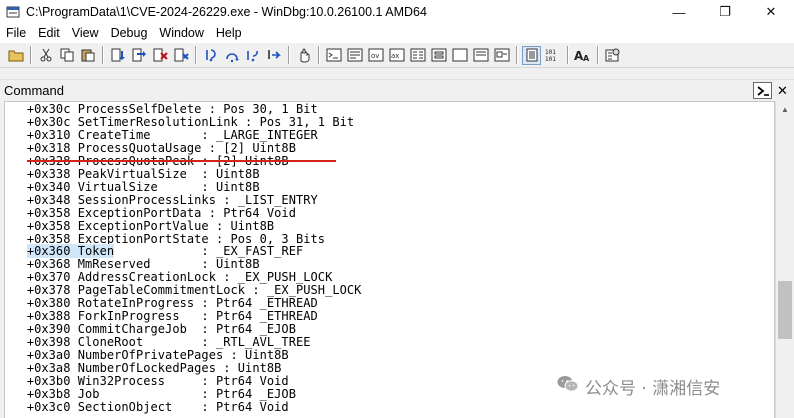 The width and height of the screenshot is (794, 418). Describe the element at coordinates (147, 380) in the screenshot. I see `output-line: +0x3b0 Win32Process : Ptr64 Void` at that location.